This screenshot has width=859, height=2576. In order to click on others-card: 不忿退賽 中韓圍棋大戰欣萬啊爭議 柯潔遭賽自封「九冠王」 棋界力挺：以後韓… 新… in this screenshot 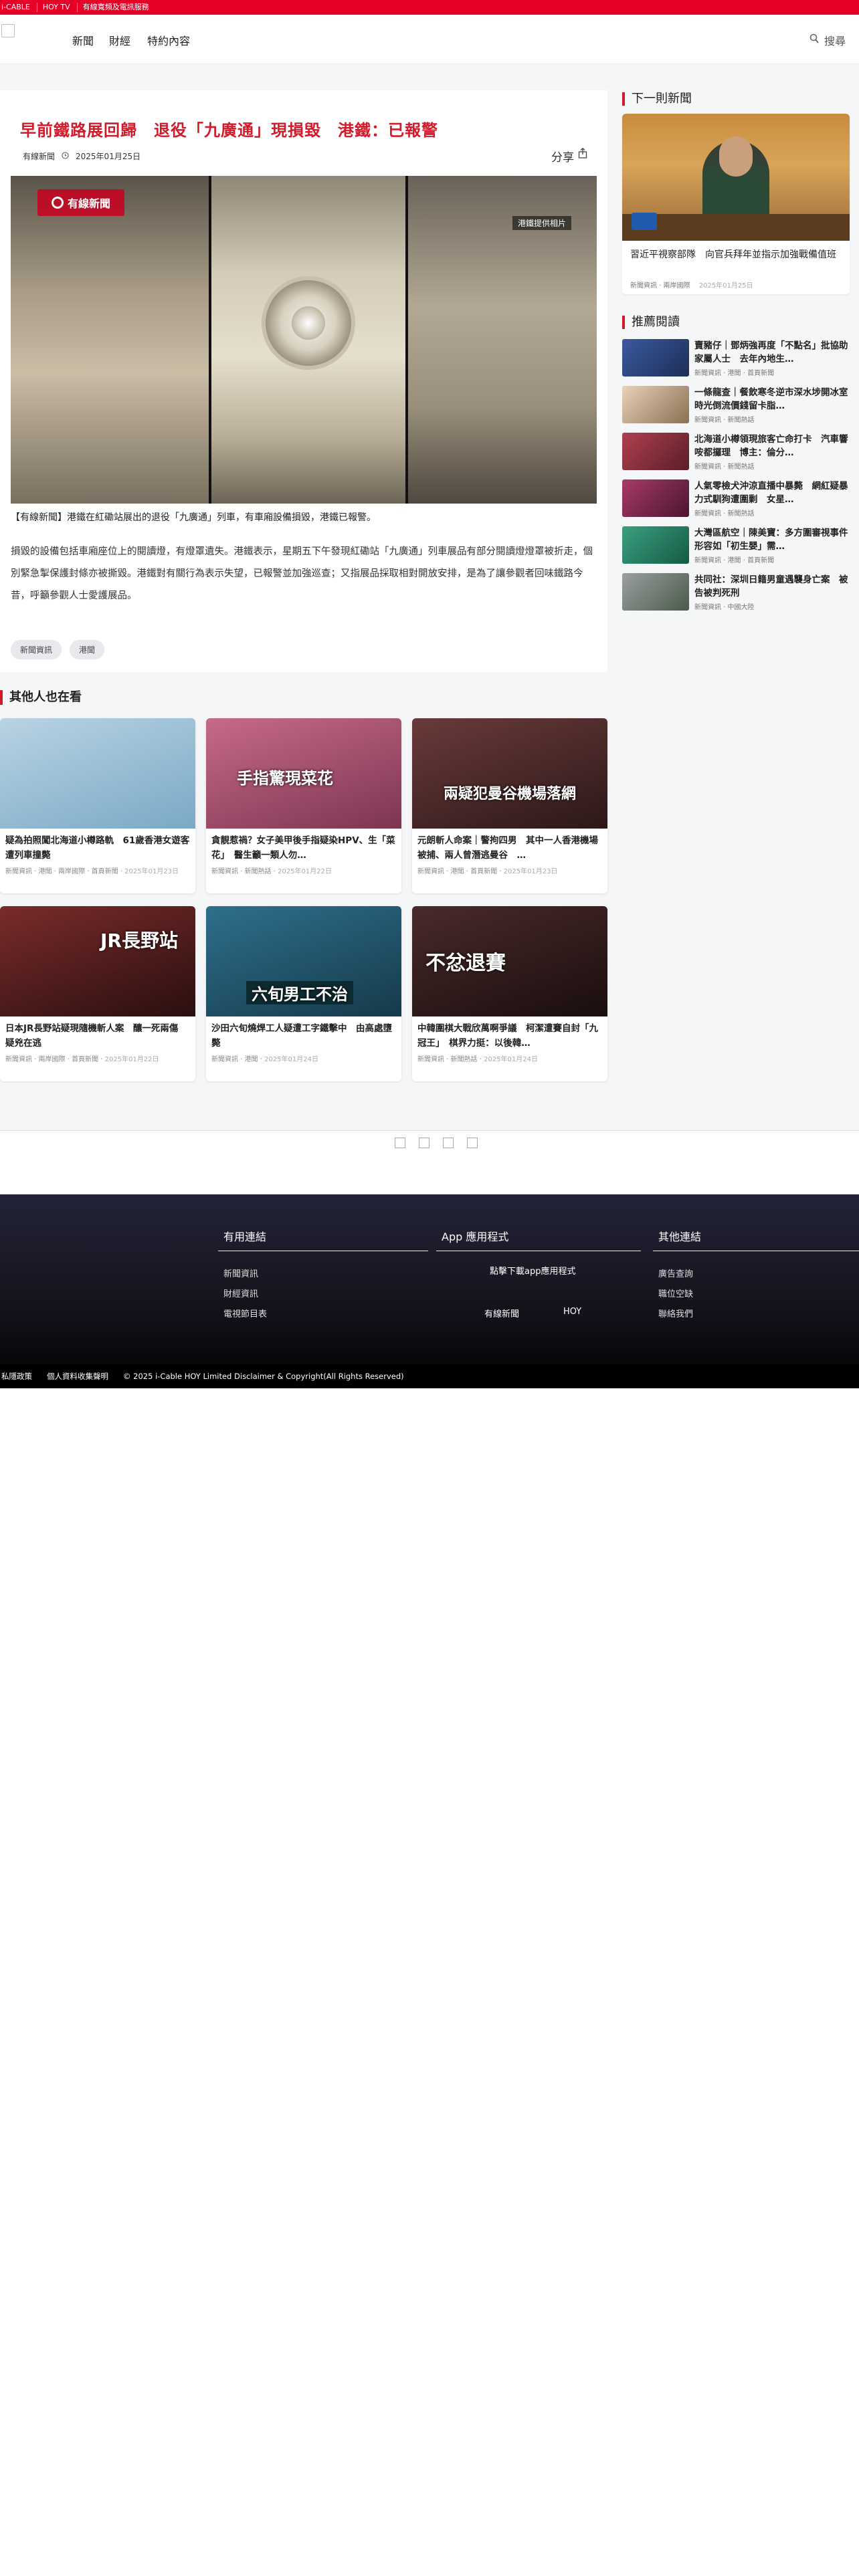, I will do `click(509, 994)`.